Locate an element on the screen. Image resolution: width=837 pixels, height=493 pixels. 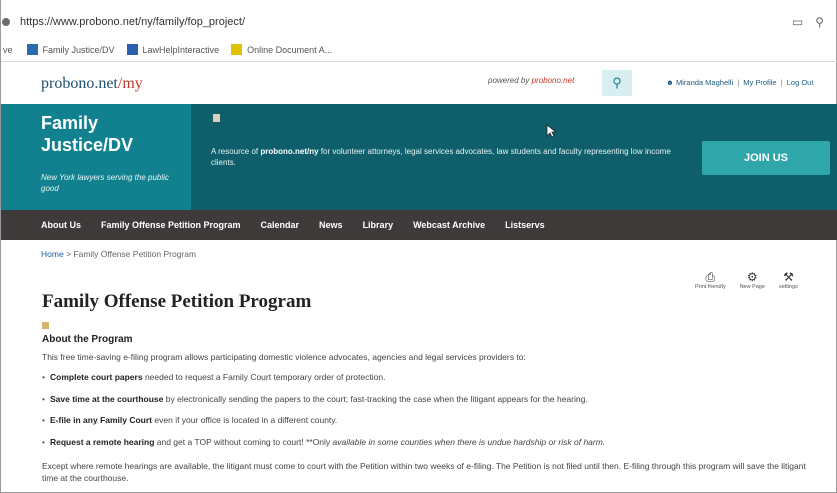
mouse-cursor-icon is located at coordinates (551, 131).